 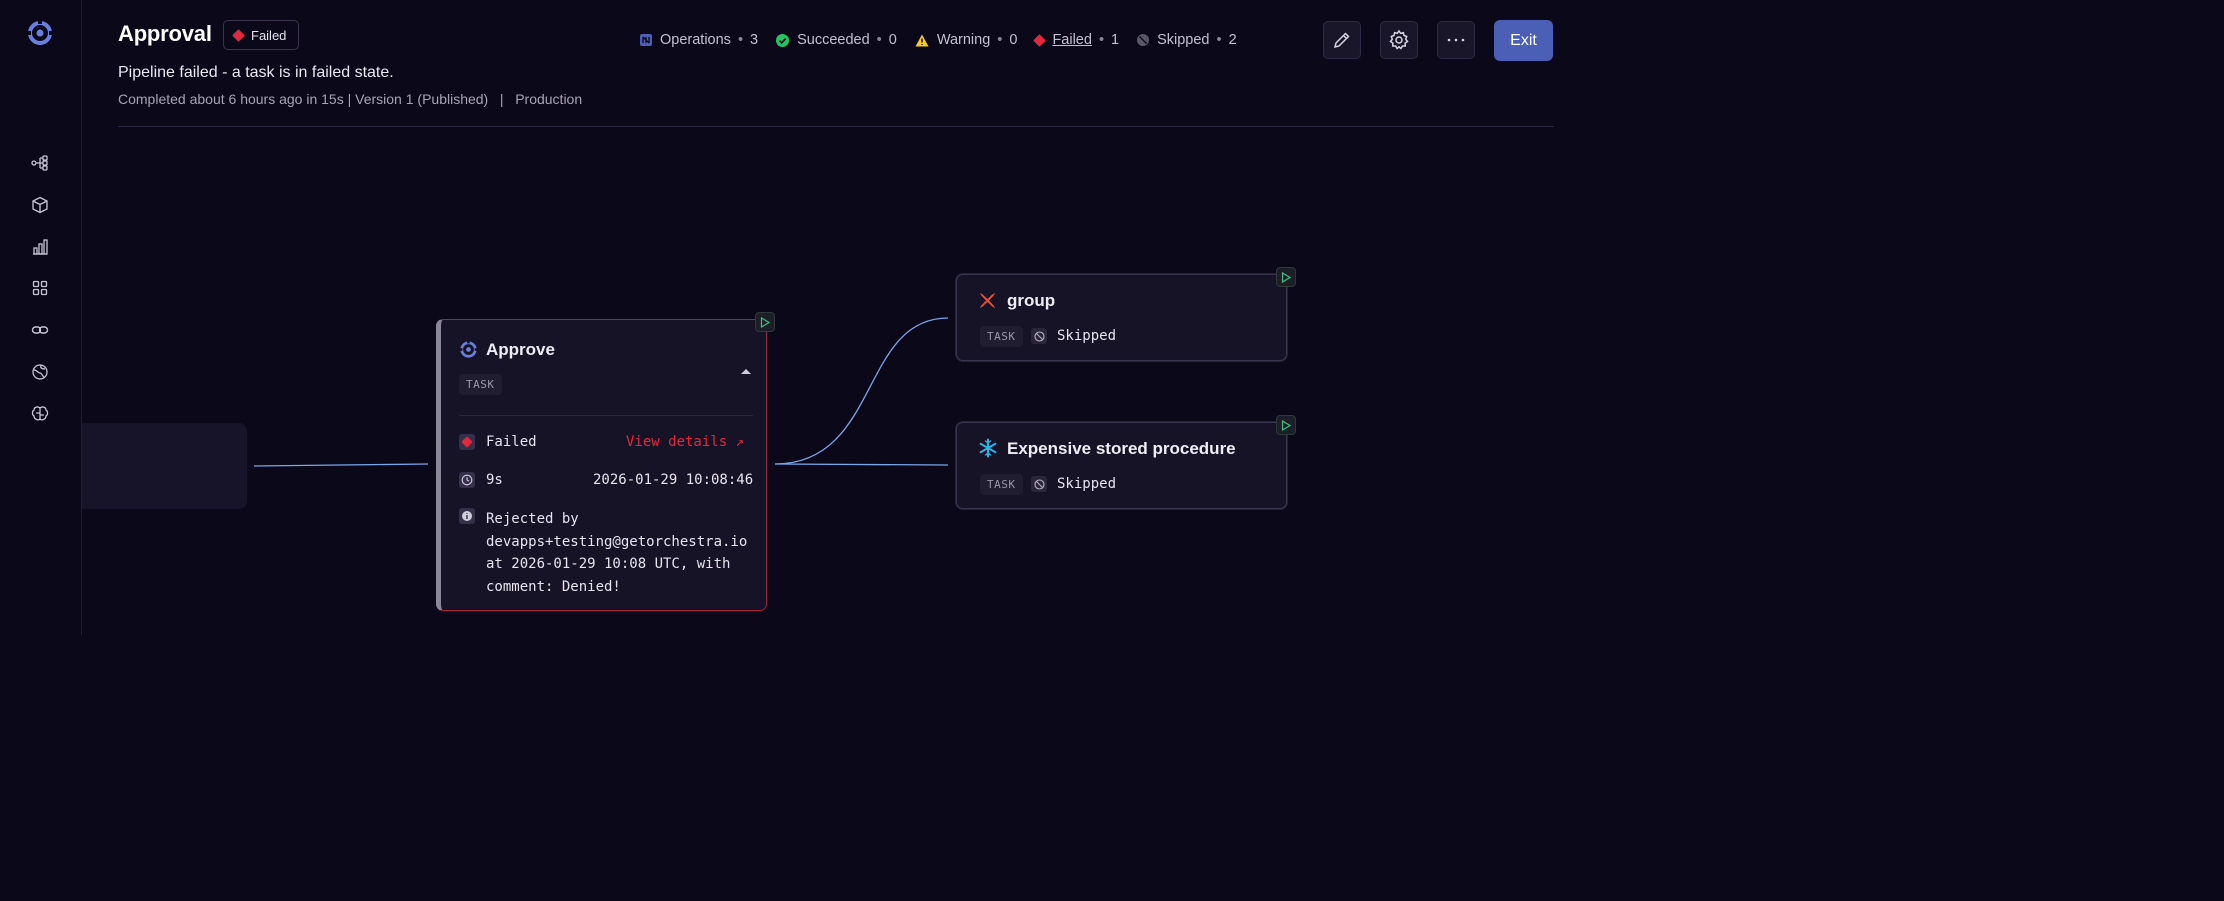 What do you see at coordinates (1523, 40) in the screenshot?
I see `exit-button: Exit` at bounding box center [1523, 40].